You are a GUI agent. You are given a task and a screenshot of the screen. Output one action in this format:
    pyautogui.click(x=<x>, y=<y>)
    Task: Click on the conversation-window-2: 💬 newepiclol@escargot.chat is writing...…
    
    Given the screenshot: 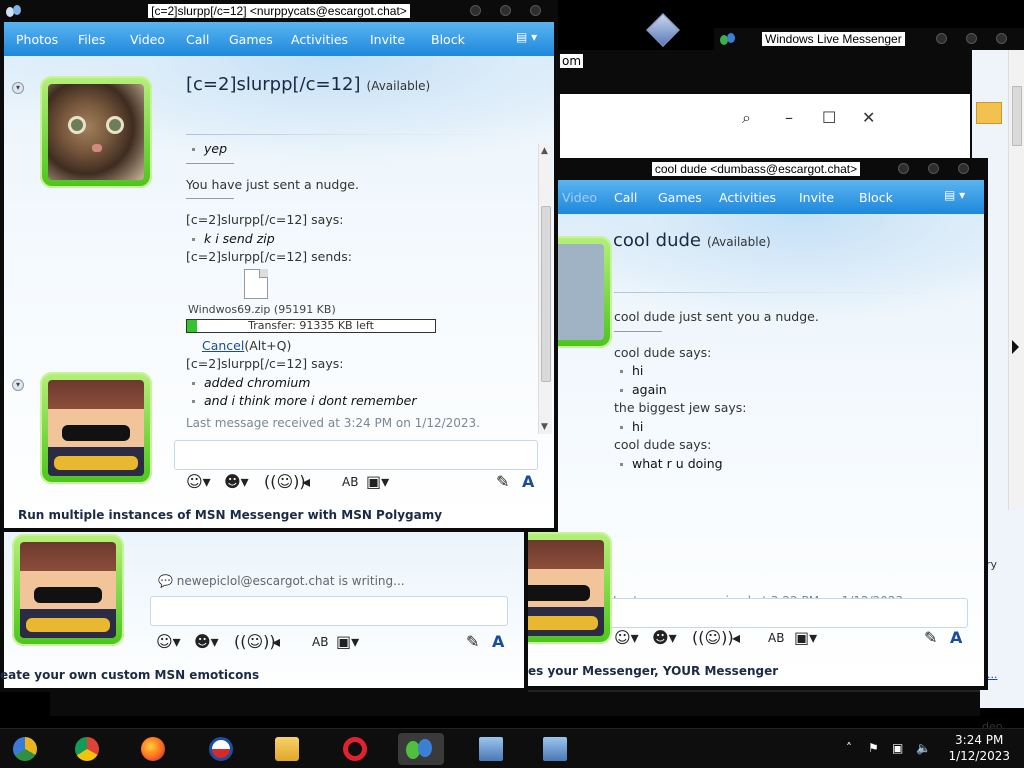 What is the action you would take?
    pyautogui.click(x=264, y=611)
    